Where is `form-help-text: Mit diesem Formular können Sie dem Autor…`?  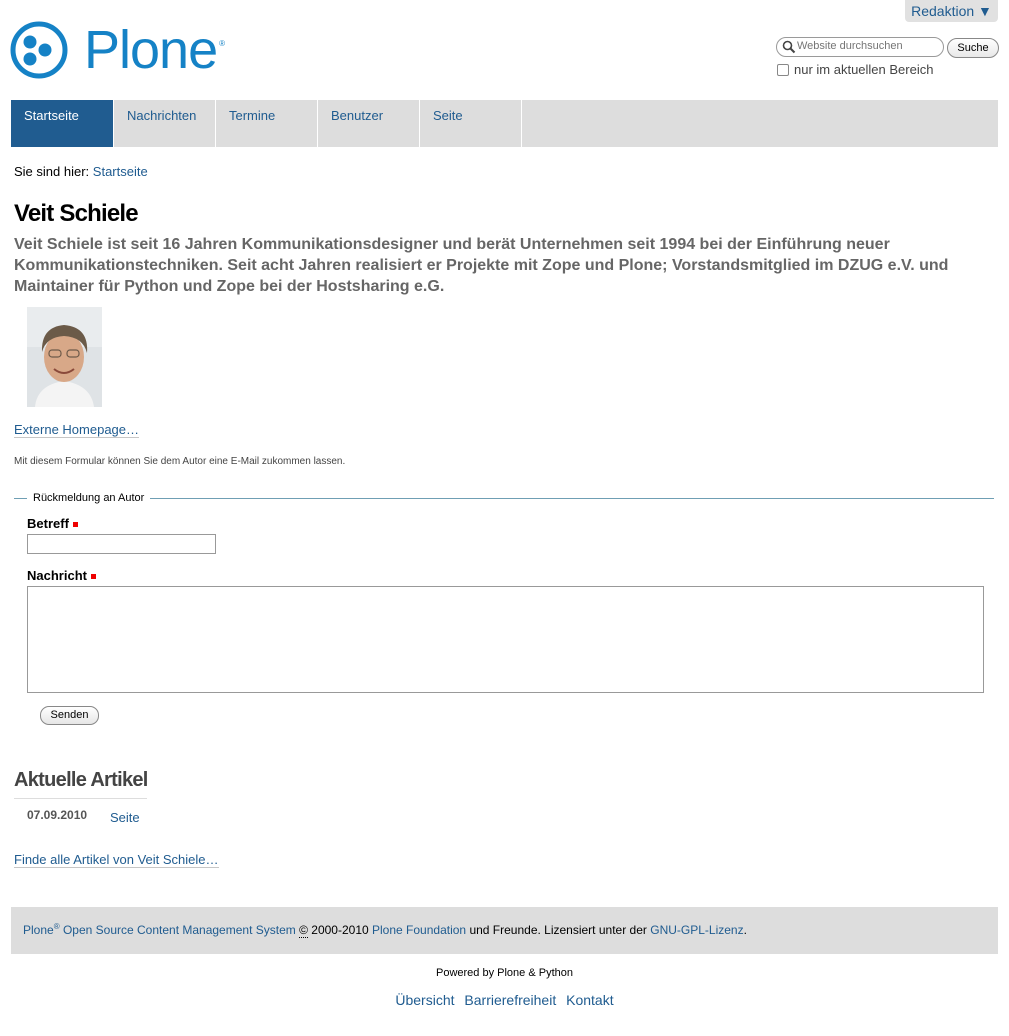 form-help-text: Mit diesem Formular können Sie dem Autor… is located at coordinates (180, 461).